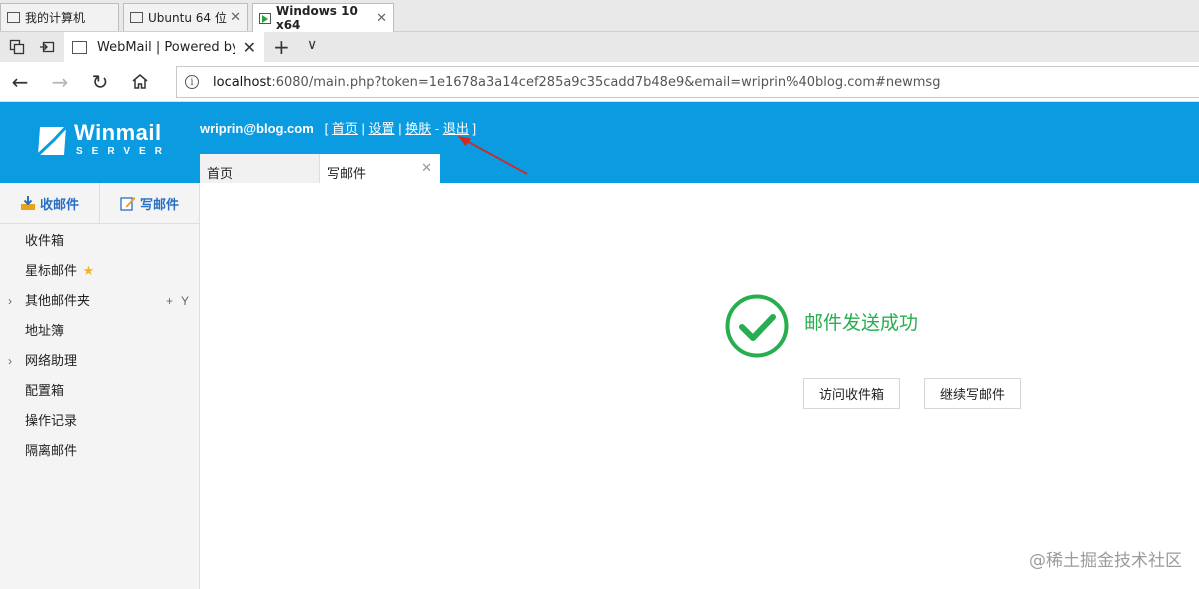 The image size is (1199, 589). Describe the element at coordinates (123, 151) in the screenshot. I see `logo-subtext: SERVER` at that location.